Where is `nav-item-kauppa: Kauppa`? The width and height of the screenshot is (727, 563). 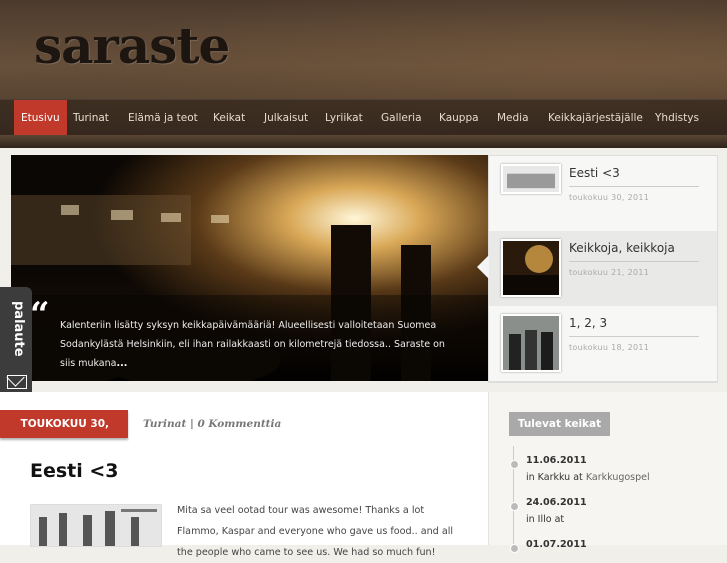 nav-item-kauppa: Kauppa is located at coordinates (459, 118).